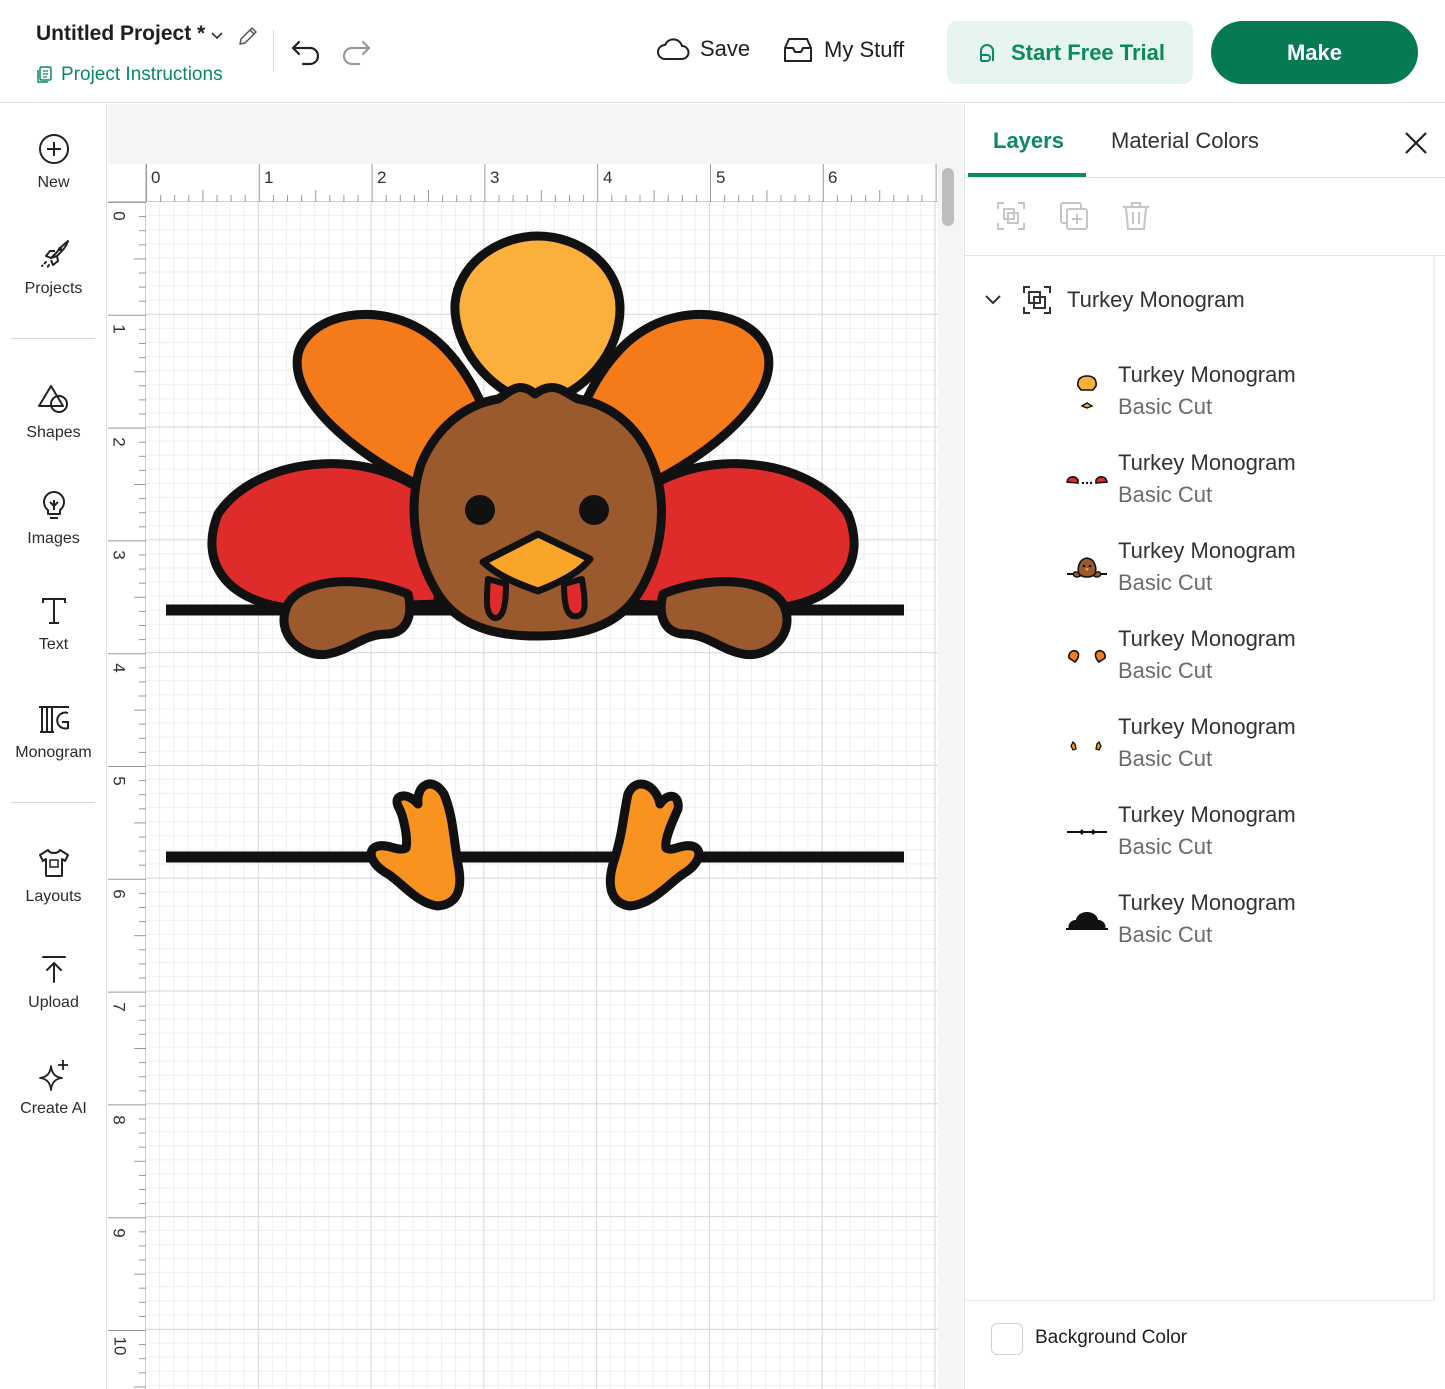 Image resolution: width=1445 pixels, height=1389 pixels. What do you see at coordinates (119, 894) in the screenshot?
I see `ruler-label: 6` at bounding box center [119, 894].